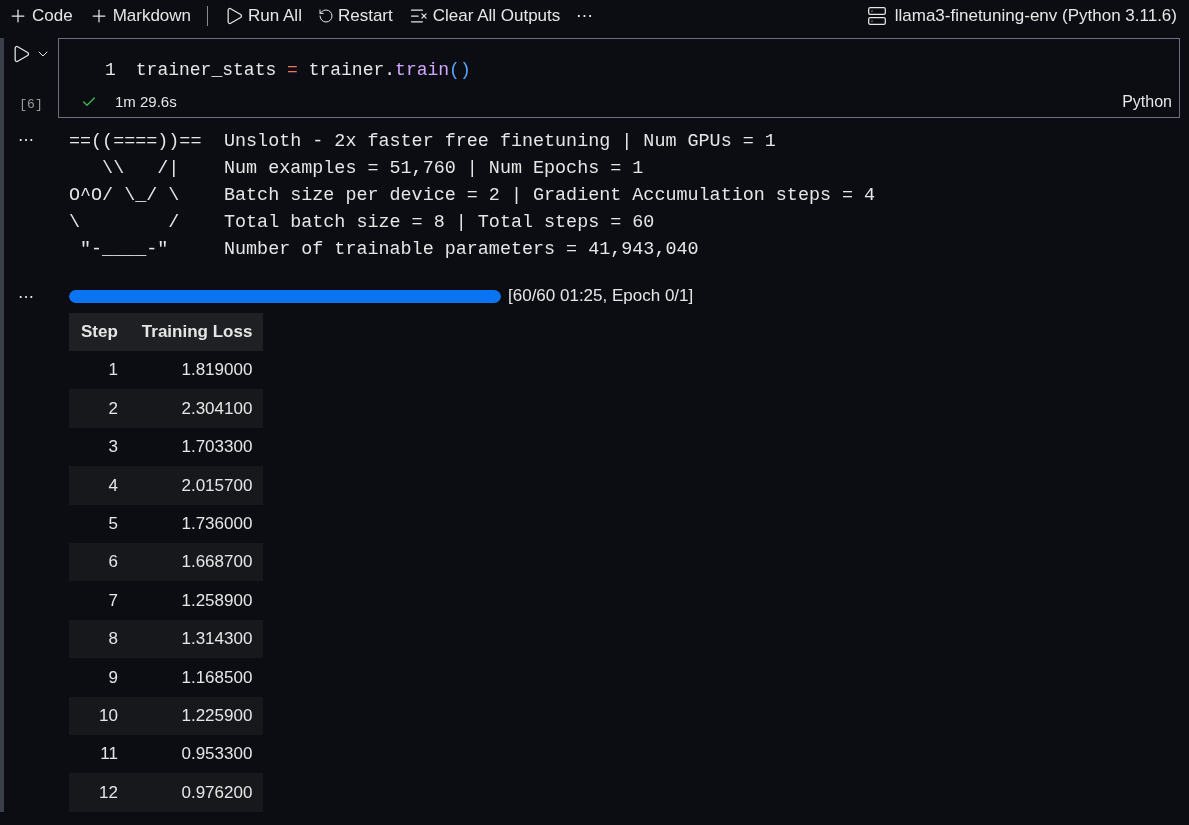 This screenshot has height=825, width=1189. Describe the element at coordinates (124, 250) in the screenshot. I see `ascii-art: "-____-"` at that location.